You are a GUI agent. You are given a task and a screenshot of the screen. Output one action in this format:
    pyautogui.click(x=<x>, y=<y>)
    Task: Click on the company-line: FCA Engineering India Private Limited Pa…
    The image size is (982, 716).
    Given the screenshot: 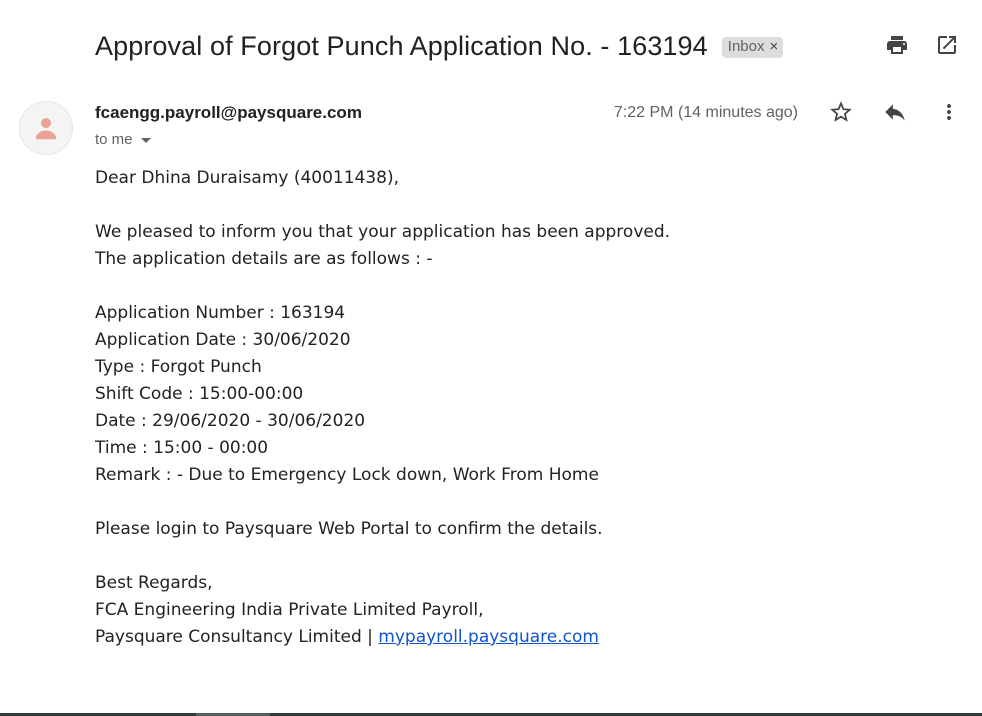 What is the action you would take?
    pyautogui.click(x=289, y=610)
    